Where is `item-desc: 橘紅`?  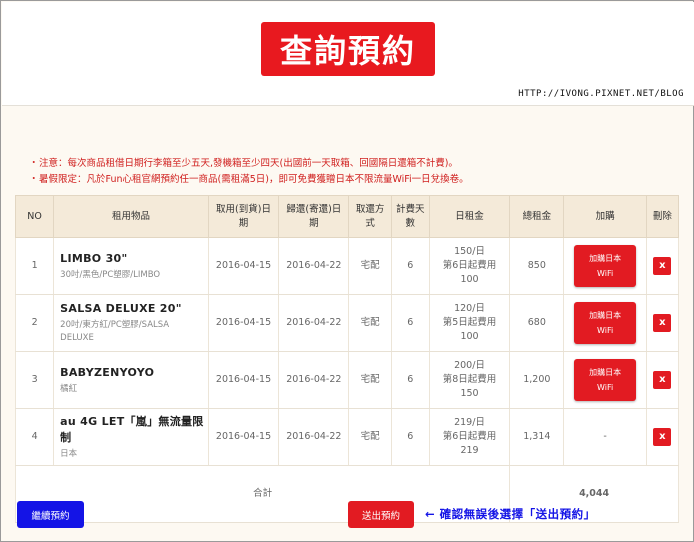
item-desc: 橘紅 is located at coordinates (69, 388).